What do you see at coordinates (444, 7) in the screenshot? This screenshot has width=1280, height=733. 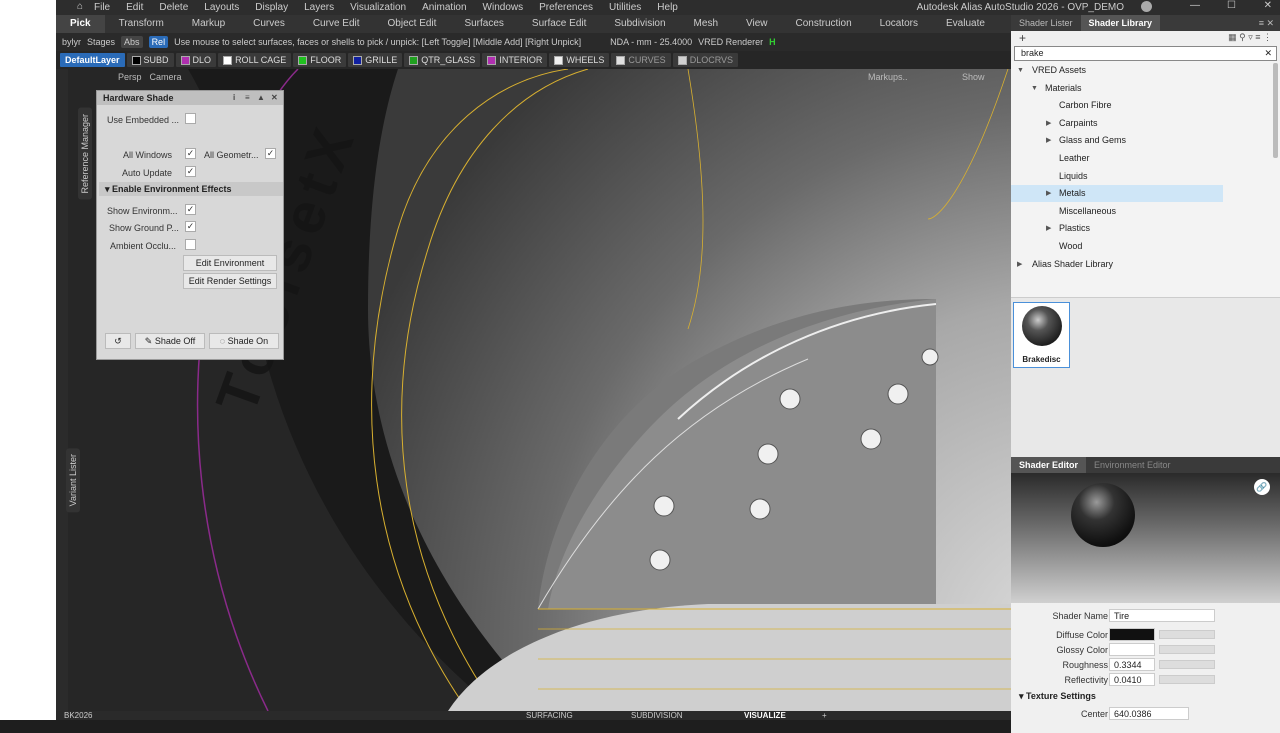 I see `menu-animation: Animation` at bounding box center [444, 7].